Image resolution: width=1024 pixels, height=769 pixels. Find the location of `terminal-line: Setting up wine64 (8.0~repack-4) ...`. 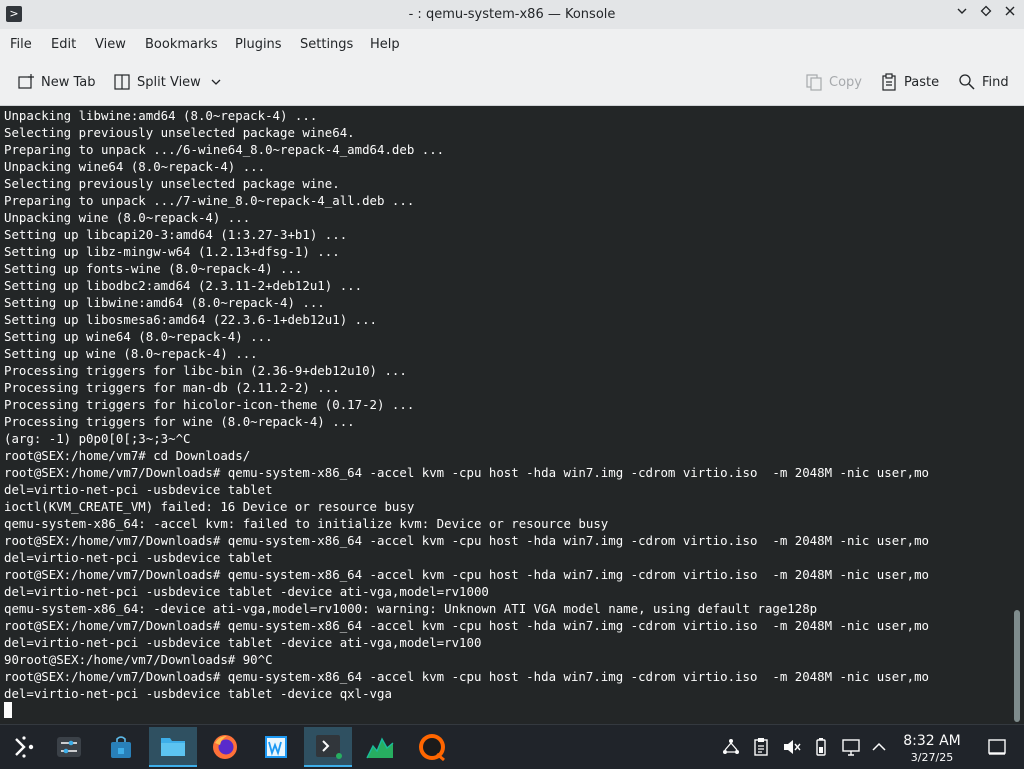

terminal-line: Setting up wine64 (8.0~repack-4) ... is located at coordinates (138, 336).